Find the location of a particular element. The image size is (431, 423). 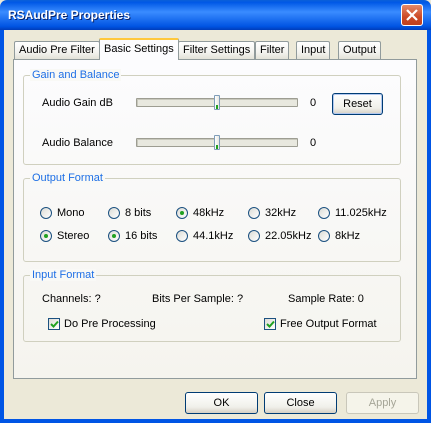

tab-filter-settings: Filter Settings is located at coordinates (217, 50).